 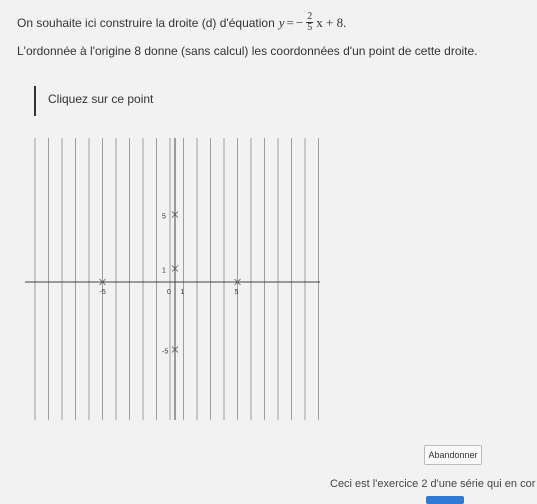 I want to click on progress-bar, so click(x=445, y=500).